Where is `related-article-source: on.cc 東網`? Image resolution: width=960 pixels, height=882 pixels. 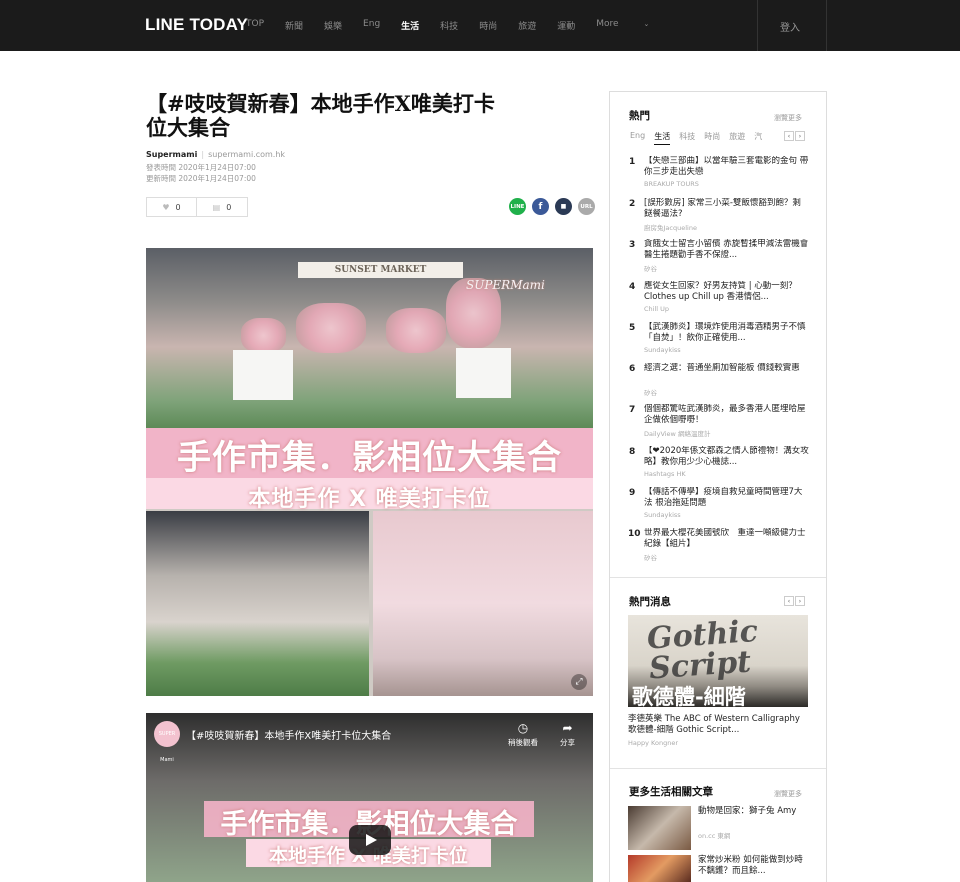
related-article-source: on.cc 東網 is located at coordinates (714, 836).